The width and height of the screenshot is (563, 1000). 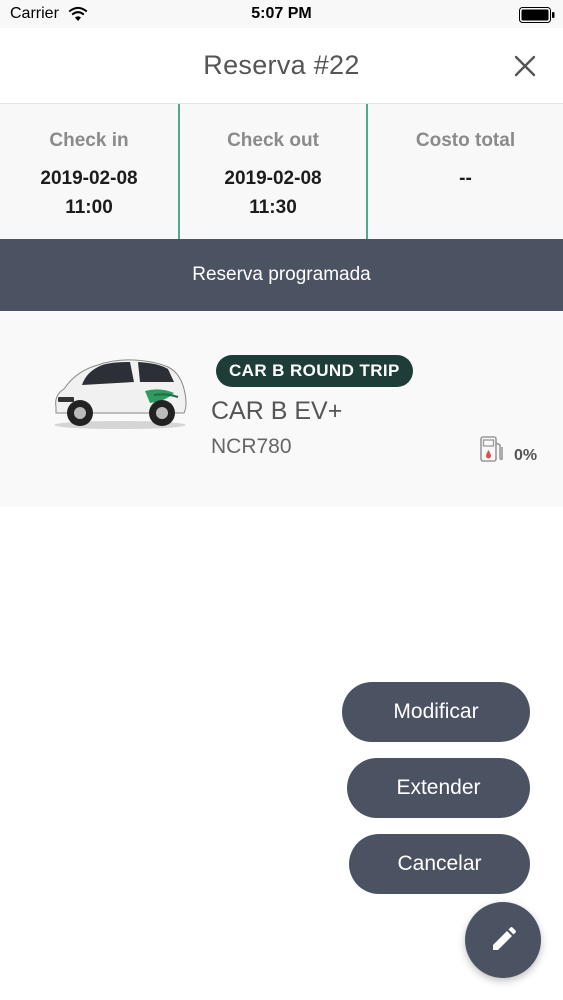 What do you see at coordinates (277, 411) in the screenshot?
I see `car-model: CAR B EV+` at bounding box center [277, 411].